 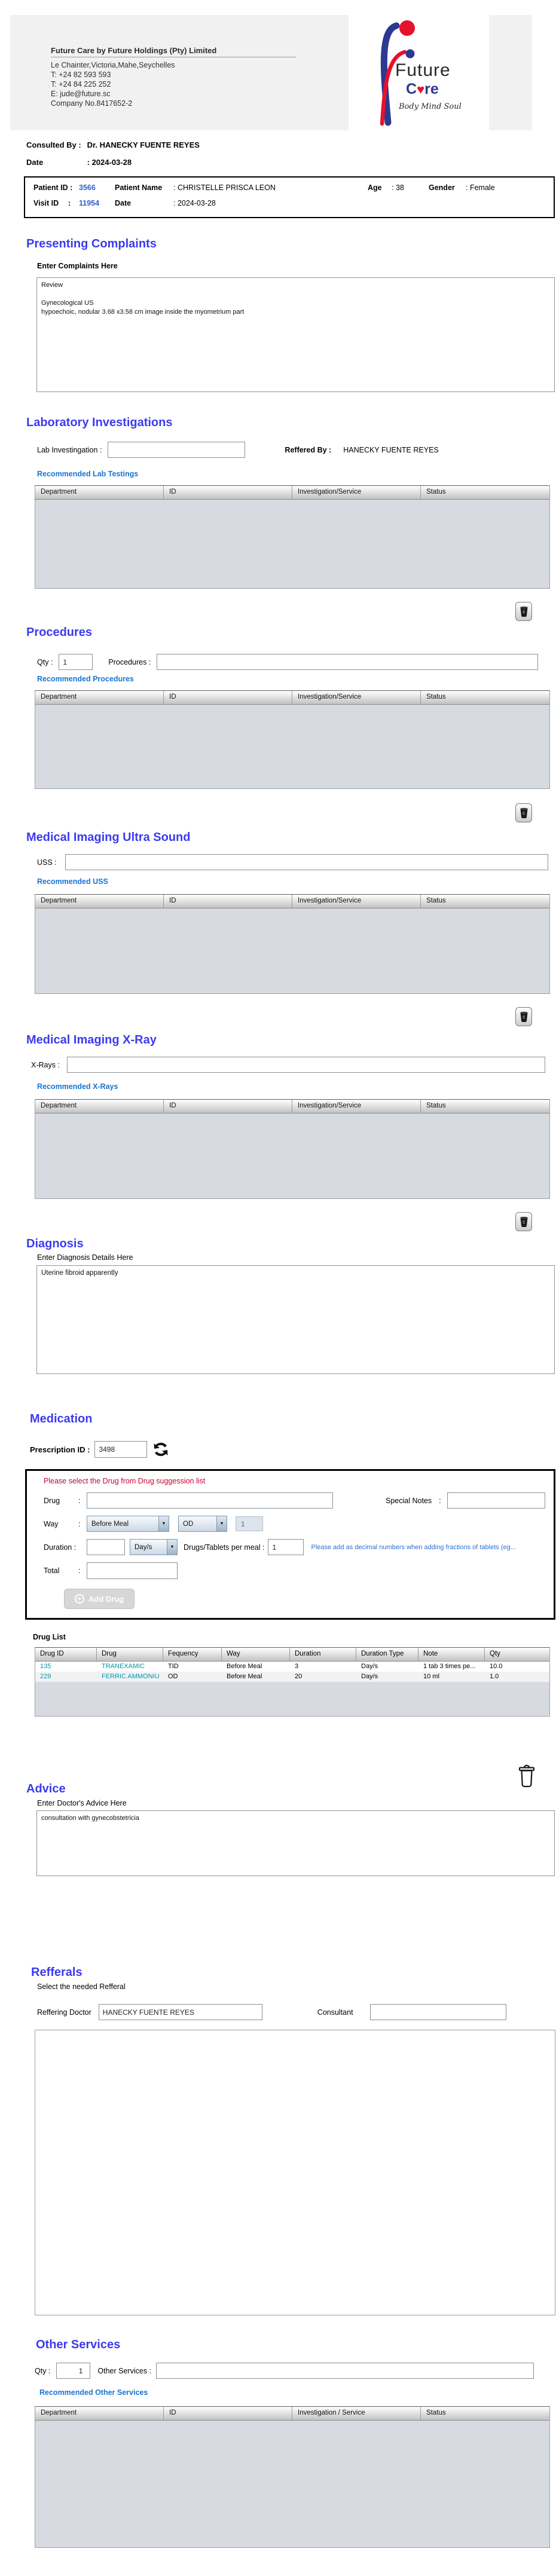 I want to click on drug-table-filler, so click(x=292, y=1699).